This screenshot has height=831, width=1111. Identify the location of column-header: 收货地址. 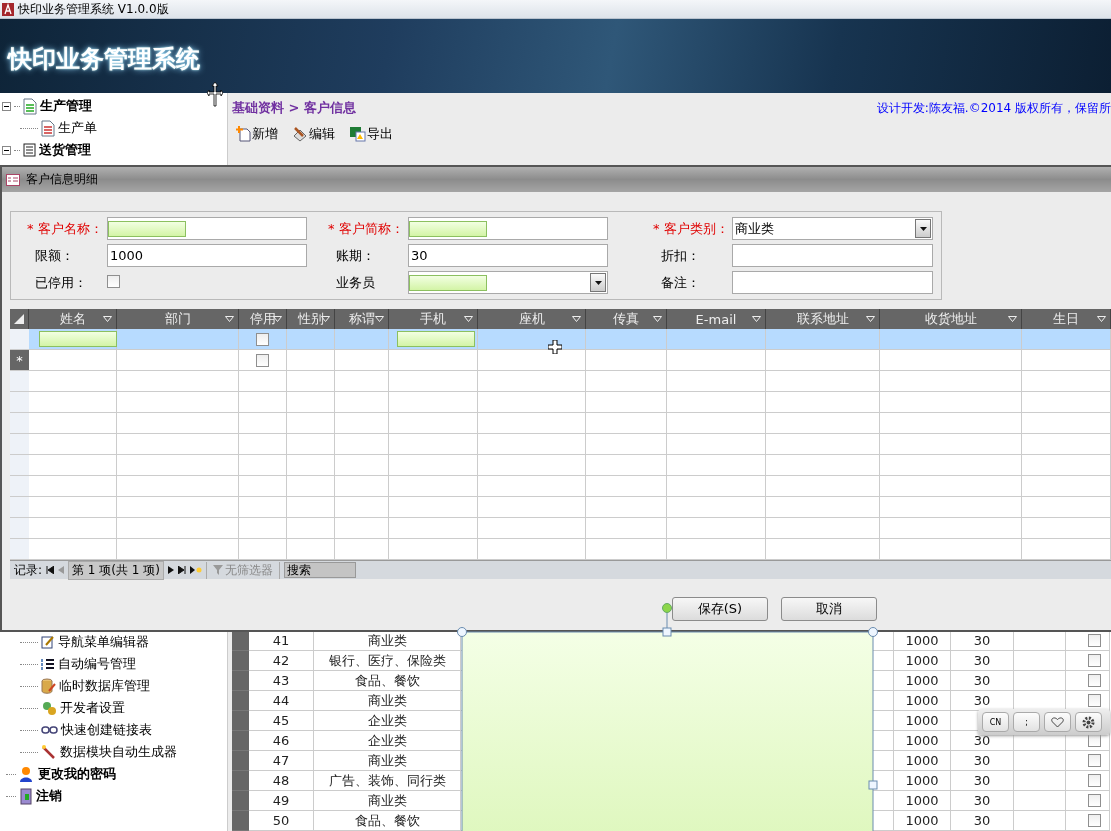
(951, 319).